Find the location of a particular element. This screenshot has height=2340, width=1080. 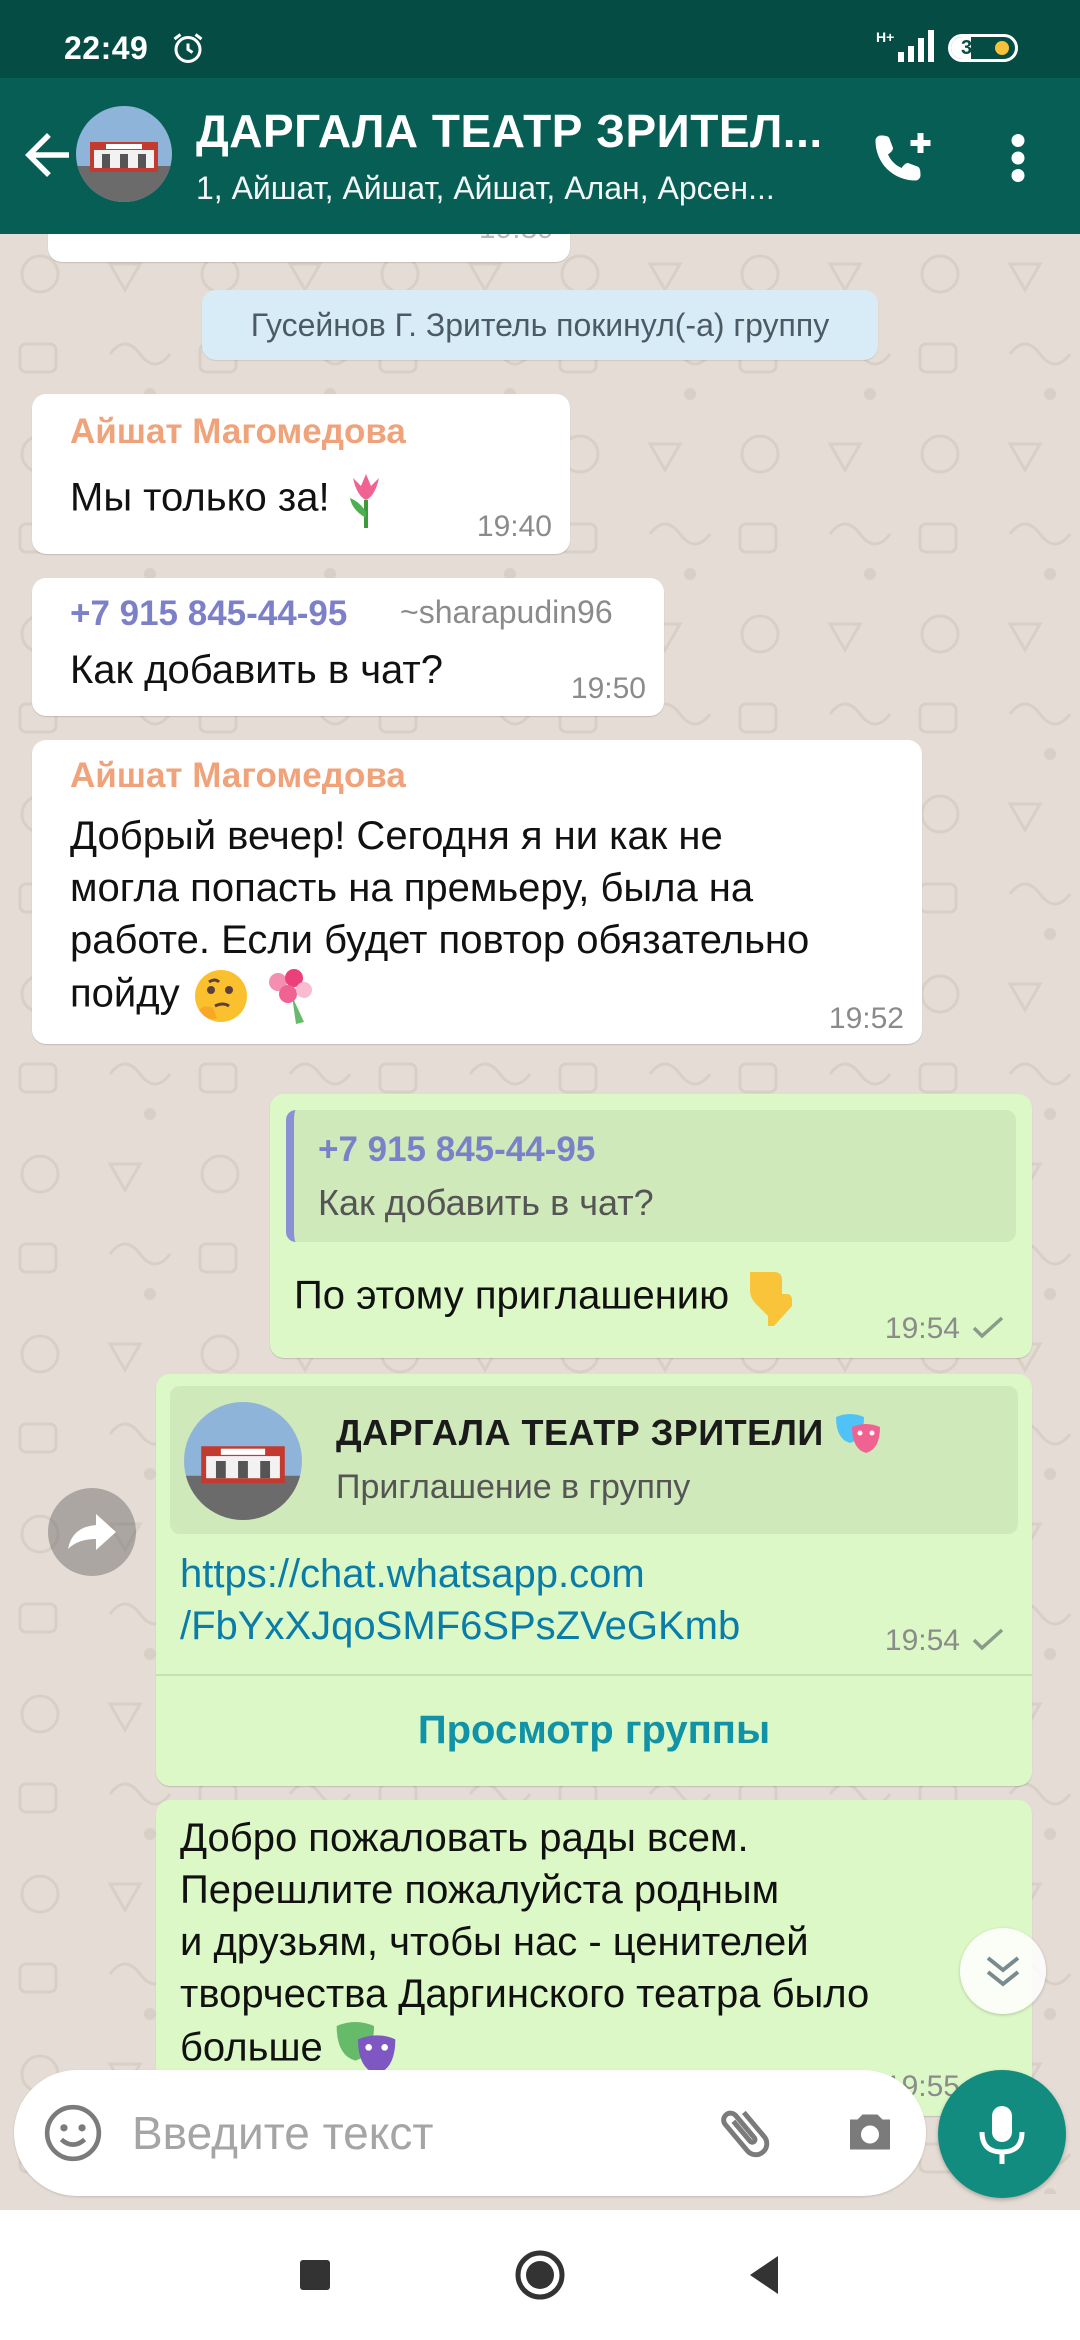

theater-masks-icon is located at coordinates (858, 1434).